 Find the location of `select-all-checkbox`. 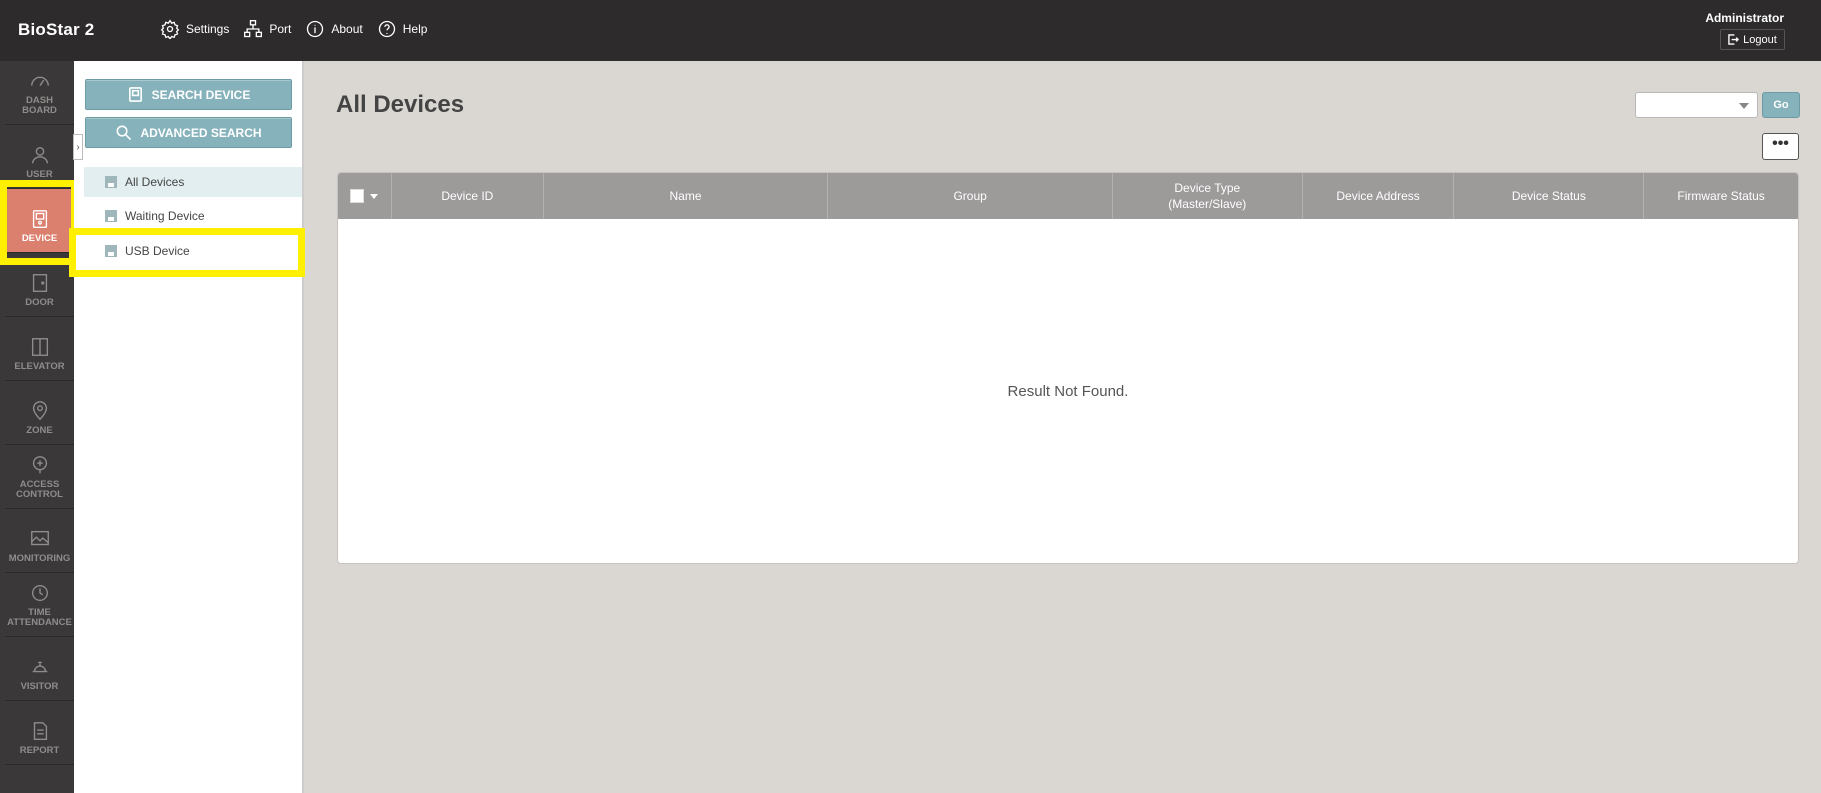

select-all-checkbox is located at coordinates (357, 196).